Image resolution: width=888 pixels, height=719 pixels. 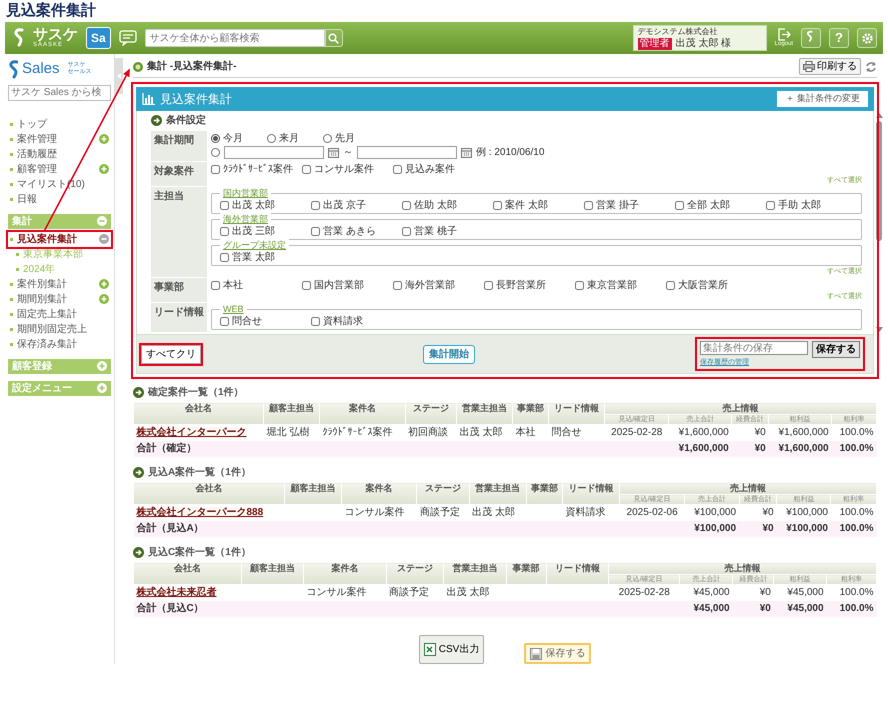 I want to click on minus-icon, so click(x=104, y=239).